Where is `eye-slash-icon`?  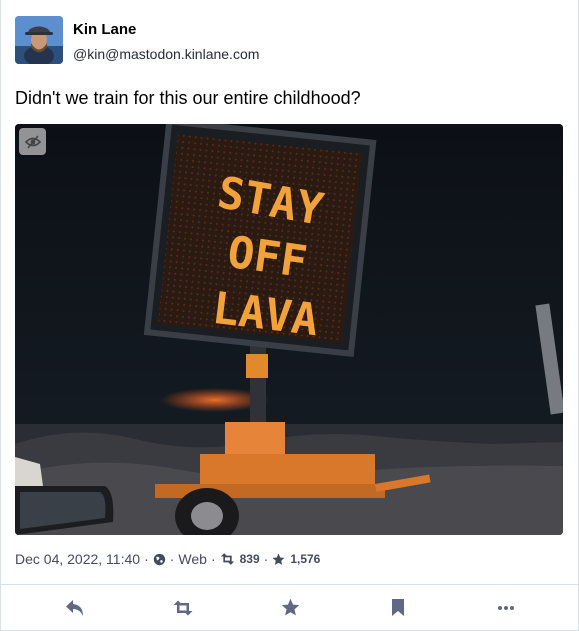
eye-slash-icon is located at coordinates (32, 141).